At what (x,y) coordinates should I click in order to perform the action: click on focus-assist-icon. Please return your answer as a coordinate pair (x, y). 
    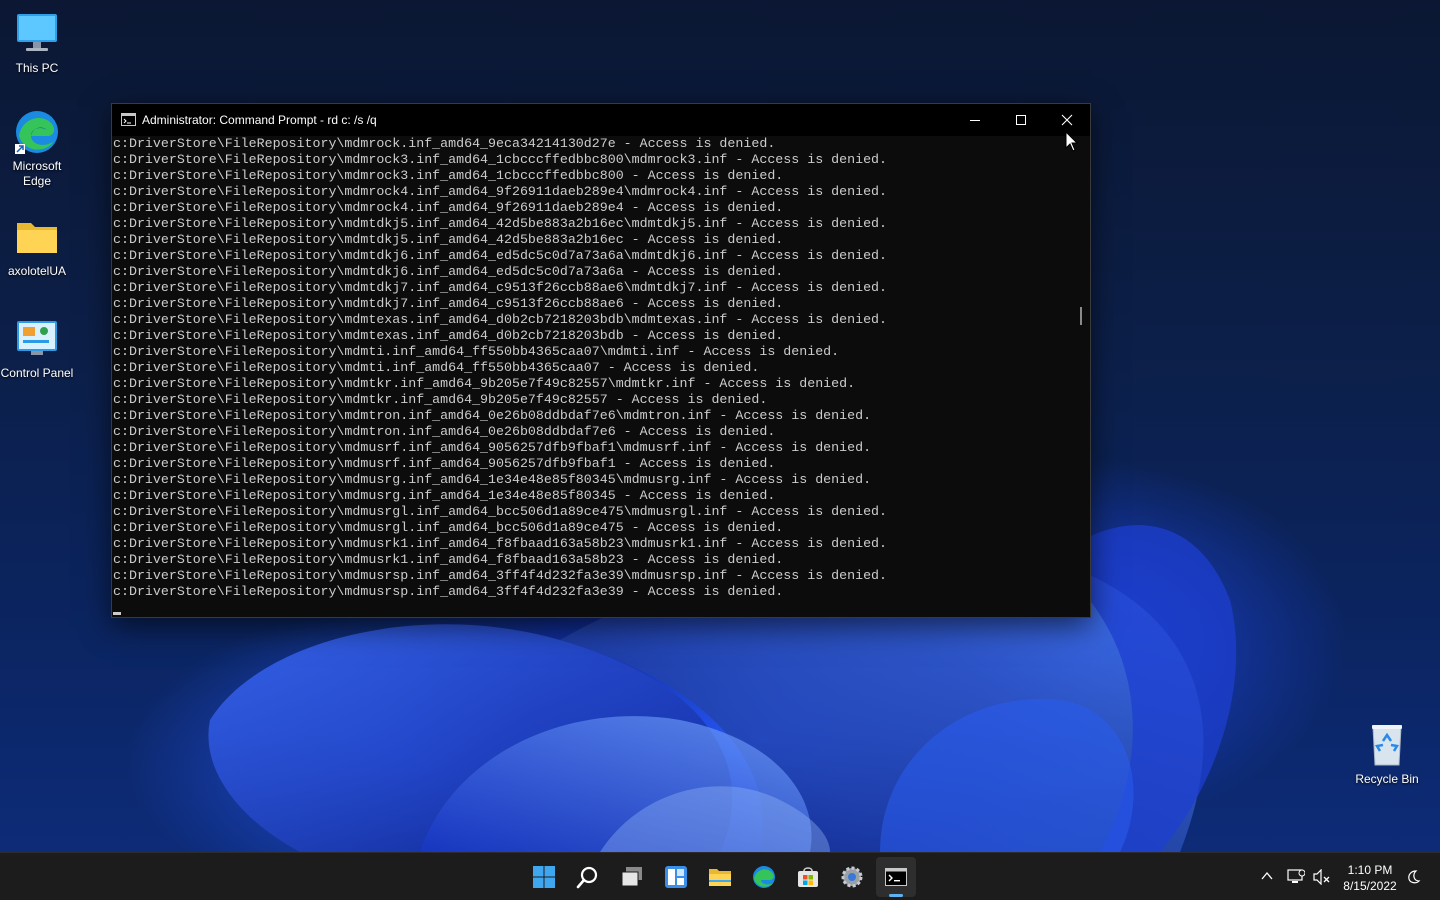
    Looking at the image, I should click on (1414, 877).